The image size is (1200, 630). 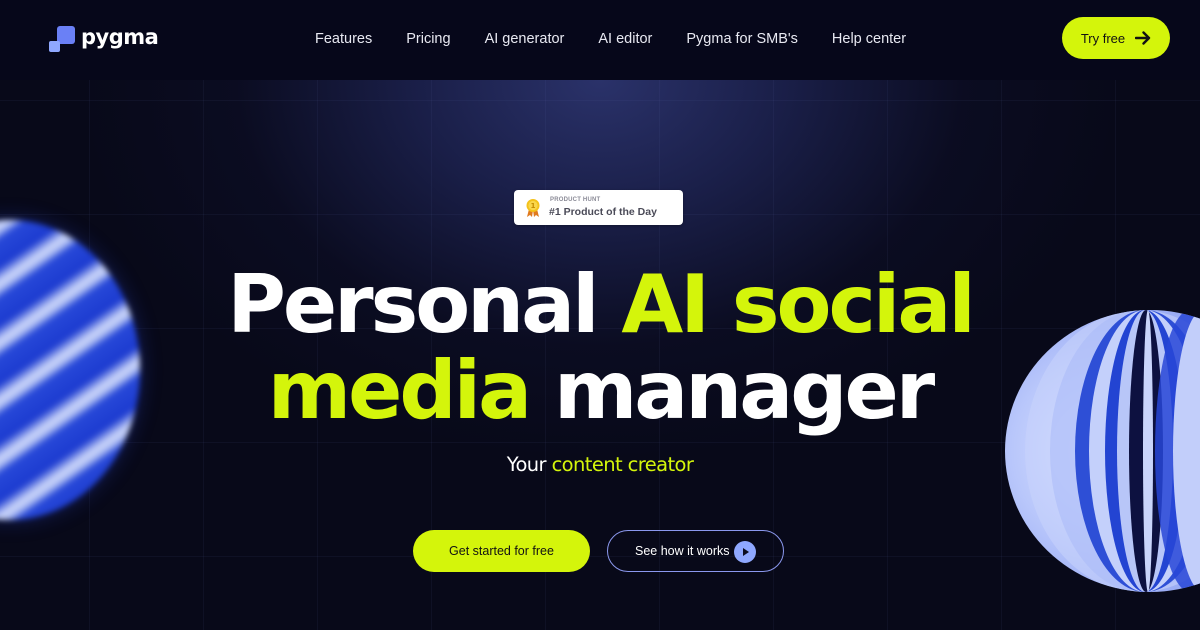 I want to click on logo-mark-icon, so click(x=62, y=39).